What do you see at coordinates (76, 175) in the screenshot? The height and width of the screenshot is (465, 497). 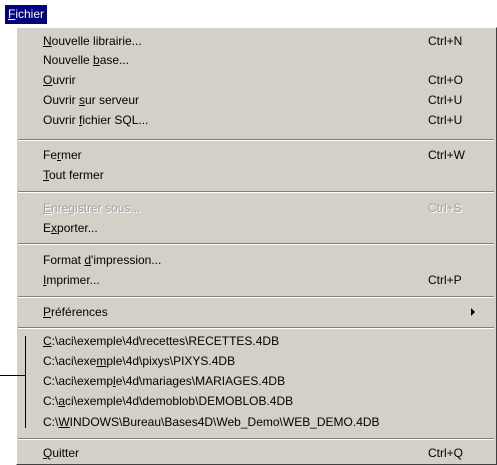 I see `label-post: out fermer` at bounding box center [76, 175].